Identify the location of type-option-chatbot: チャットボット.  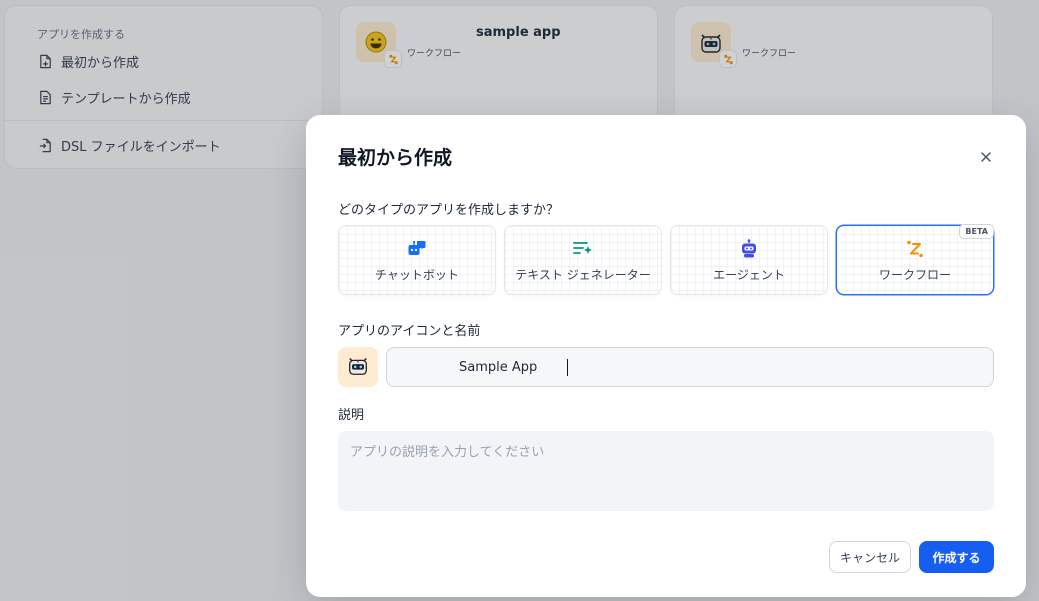
(417, 260).